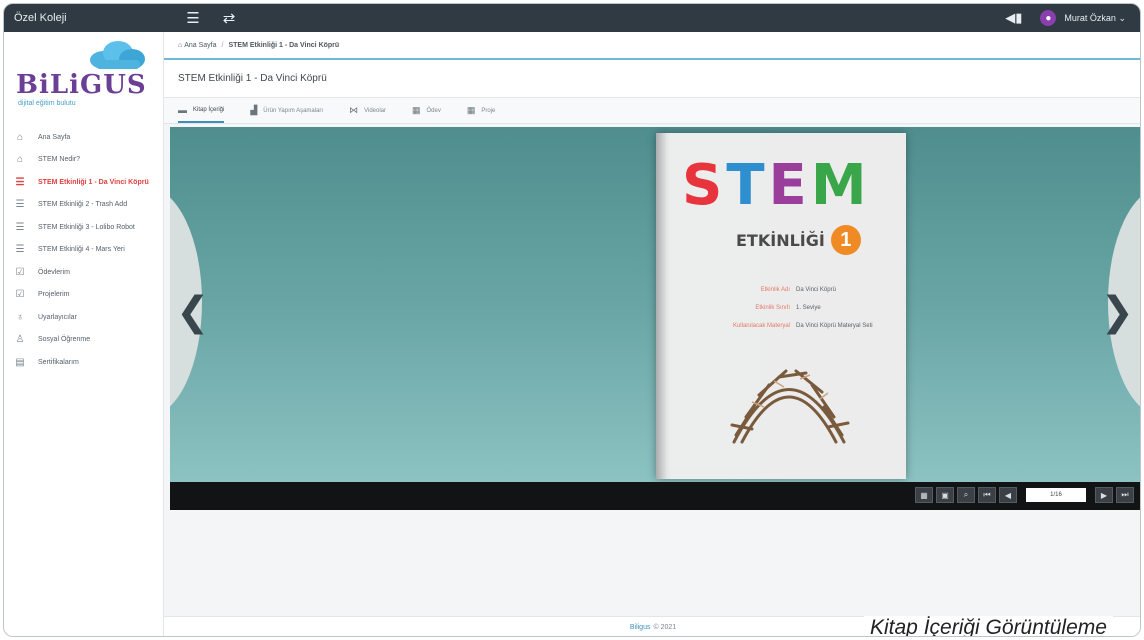  Describe the element at coordinates (20, 295) in the screenshot. I see `project-icon: ☑` at that location.